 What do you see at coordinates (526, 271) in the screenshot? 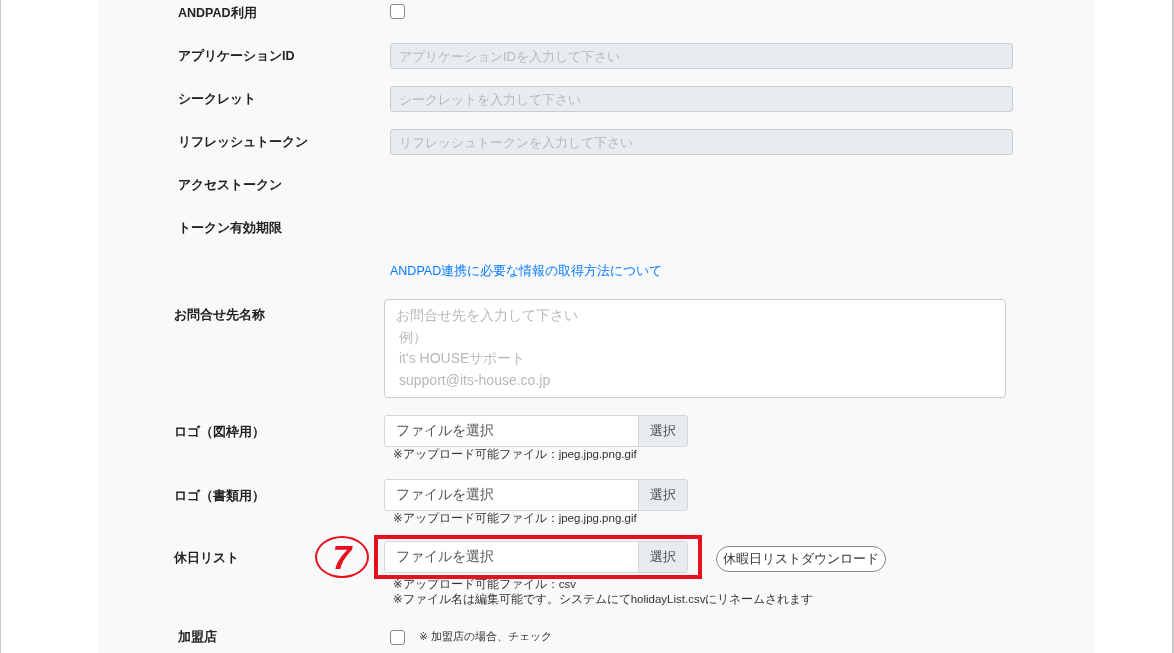
I see `help-link: ANDPAD連携に必要な情報の取得方法について` at bounding box center [526, 271].